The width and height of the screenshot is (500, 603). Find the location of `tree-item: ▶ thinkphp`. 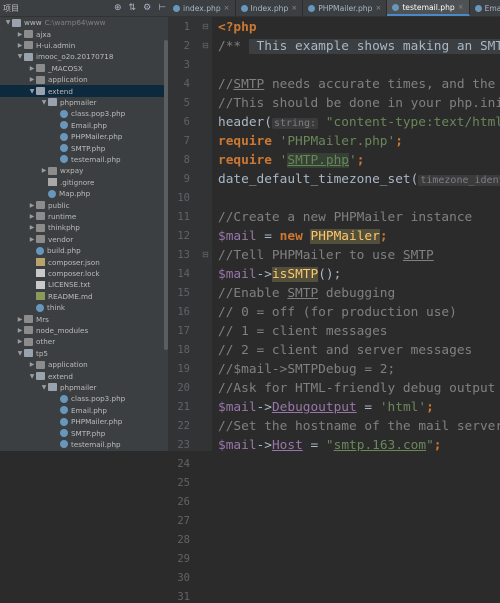

tree-item: ▶ thinkphp is located at coordinates (84, 227).